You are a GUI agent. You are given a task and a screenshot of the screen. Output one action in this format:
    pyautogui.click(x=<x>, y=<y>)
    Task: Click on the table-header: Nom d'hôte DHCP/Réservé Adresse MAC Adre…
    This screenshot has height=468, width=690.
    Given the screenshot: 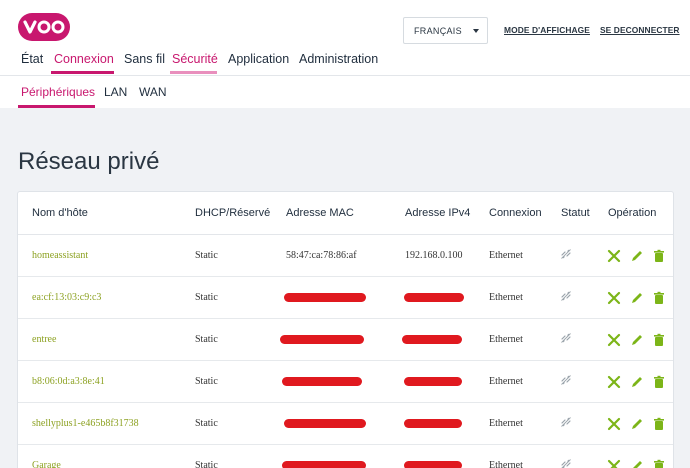 What is the action you would take?
    pyautogui.click(x=345, y=213)
    